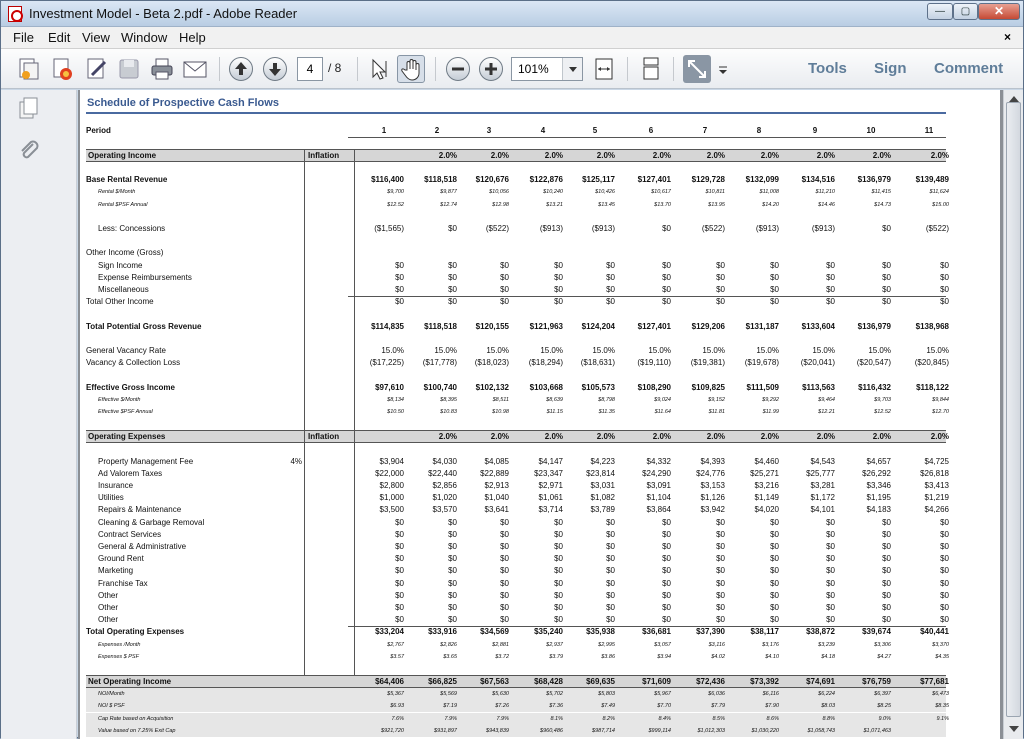 This screenshot has height=739, width=1024. I want to click on cell-value: $2,826, so click(448, 644).